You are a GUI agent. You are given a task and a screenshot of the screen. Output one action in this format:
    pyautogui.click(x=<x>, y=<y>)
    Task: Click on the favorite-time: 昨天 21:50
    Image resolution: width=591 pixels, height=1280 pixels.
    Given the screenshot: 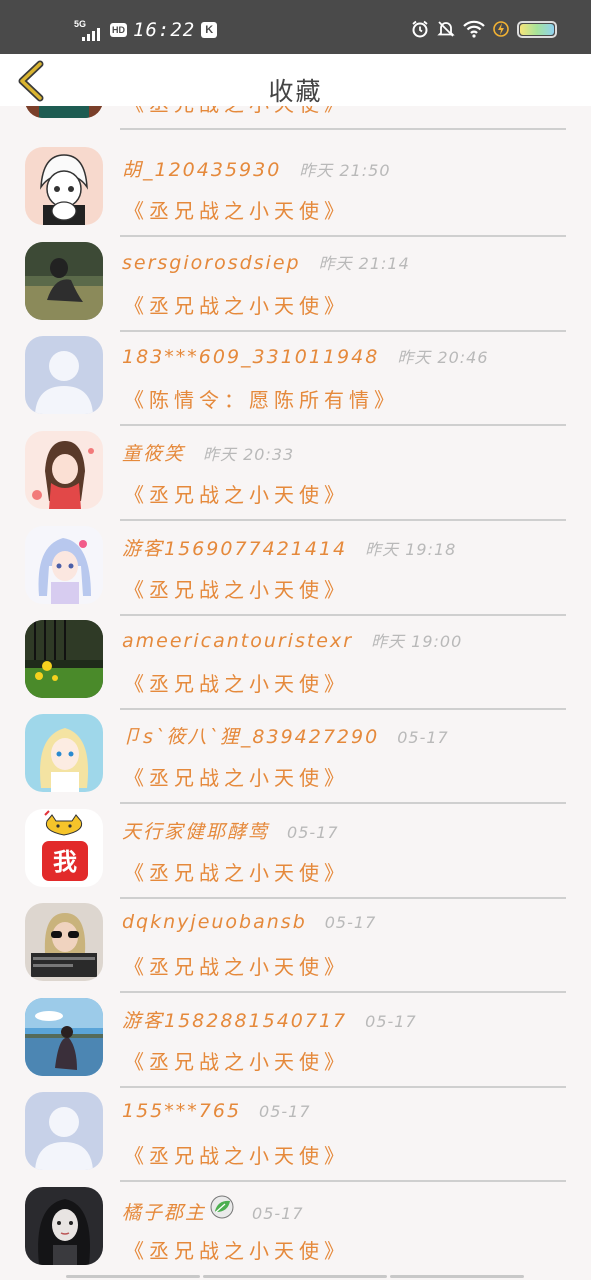 What is the action you would take?
    pyautogui.click(x=345, y=170)
    